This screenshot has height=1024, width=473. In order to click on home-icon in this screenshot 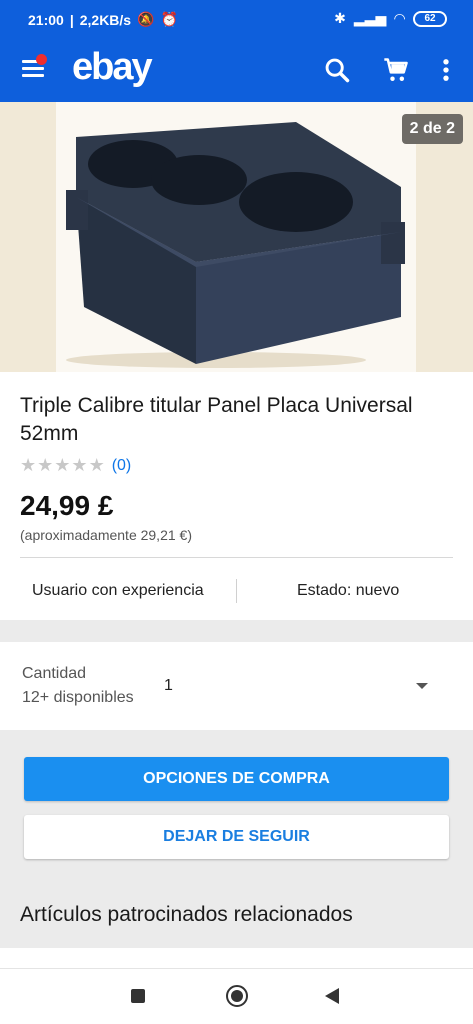, I will do `click(237, 996)`.